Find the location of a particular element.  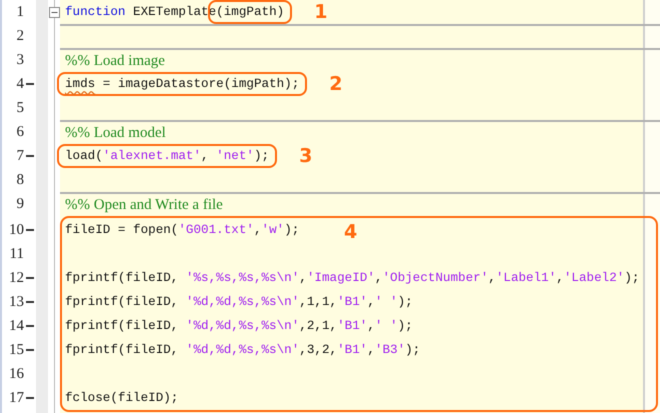

code-token: 'alexnet.mat' is located at coordinates (152, 156).